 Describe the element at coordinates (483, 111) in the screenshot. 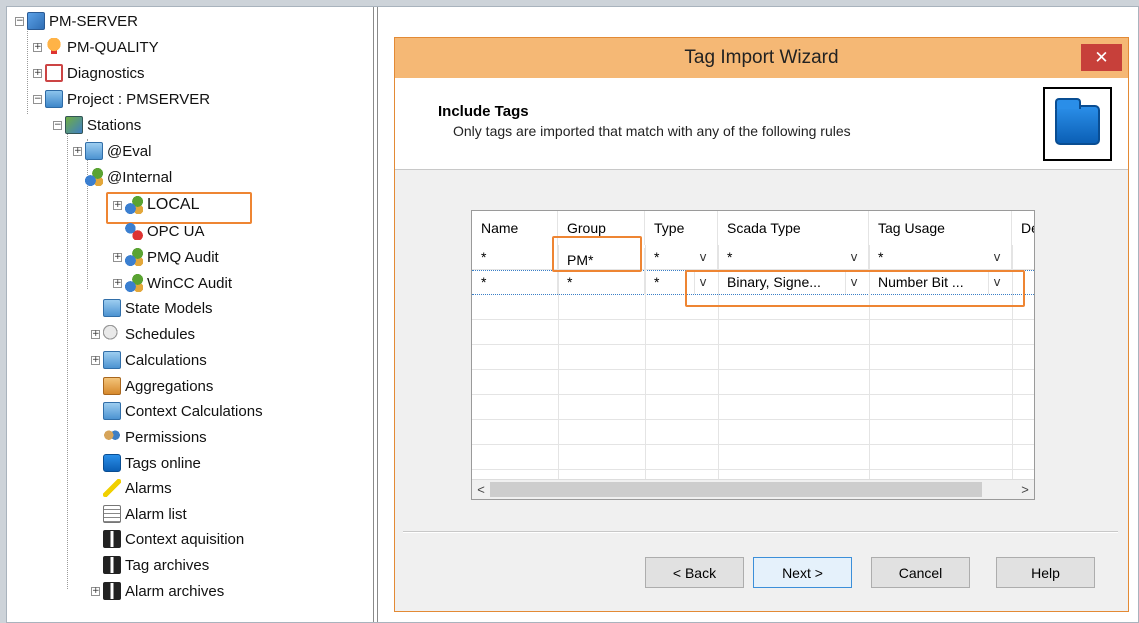

I see `header-title: Include Tags` at that location.